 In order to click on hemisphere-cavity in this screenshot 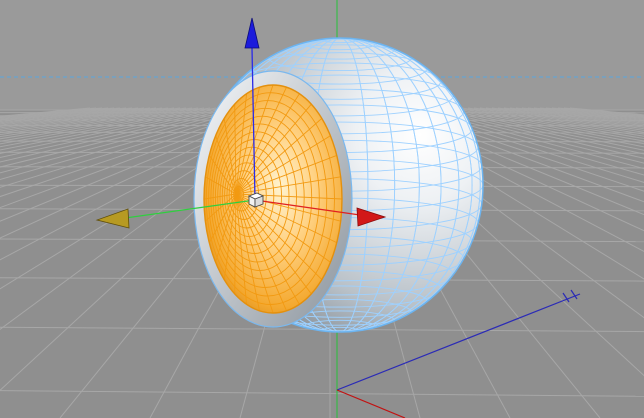, I will do `click(273, 199)`.